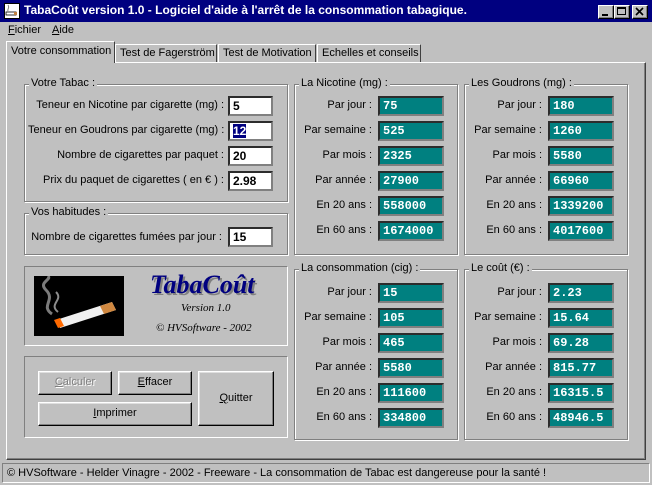  Describe the element at coordinates (581, 231) in the screenshot. I see `goudrons-value-60-ans: 4017600` at that location.